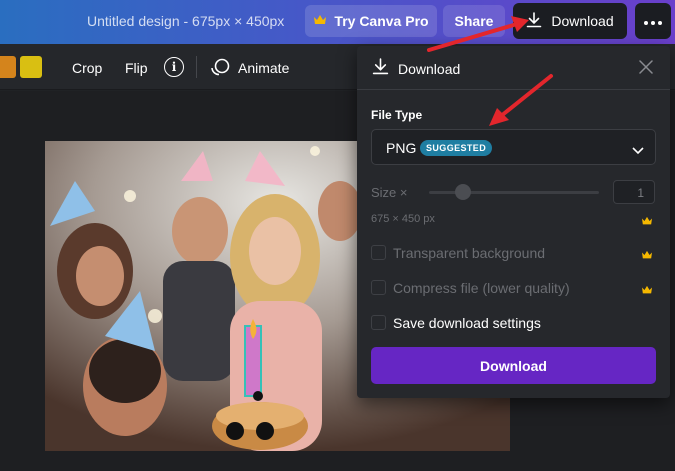  I want to click on file-type-value: PNG, so click(401, 148).